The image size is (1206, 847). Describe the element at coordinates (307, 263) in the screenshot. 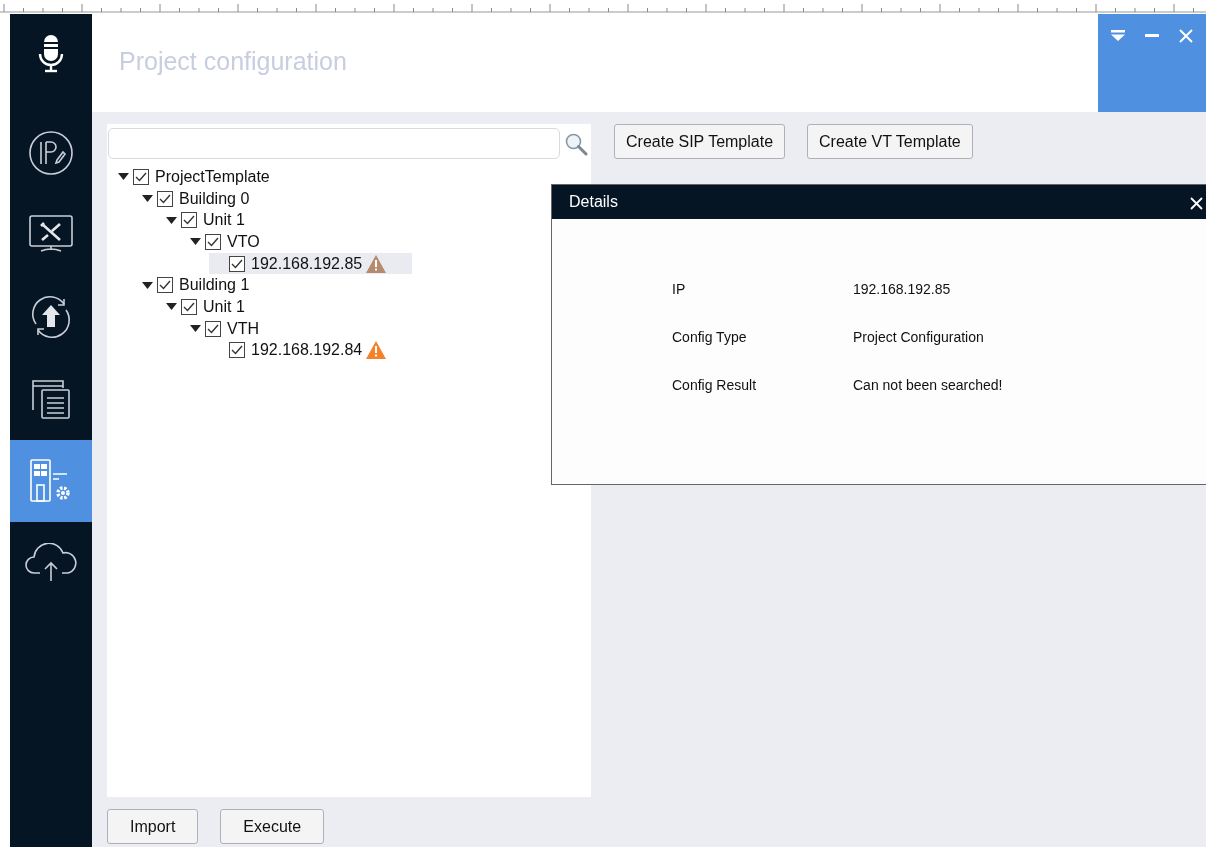

I see `tree-label: 192.168.192.85` at that location.